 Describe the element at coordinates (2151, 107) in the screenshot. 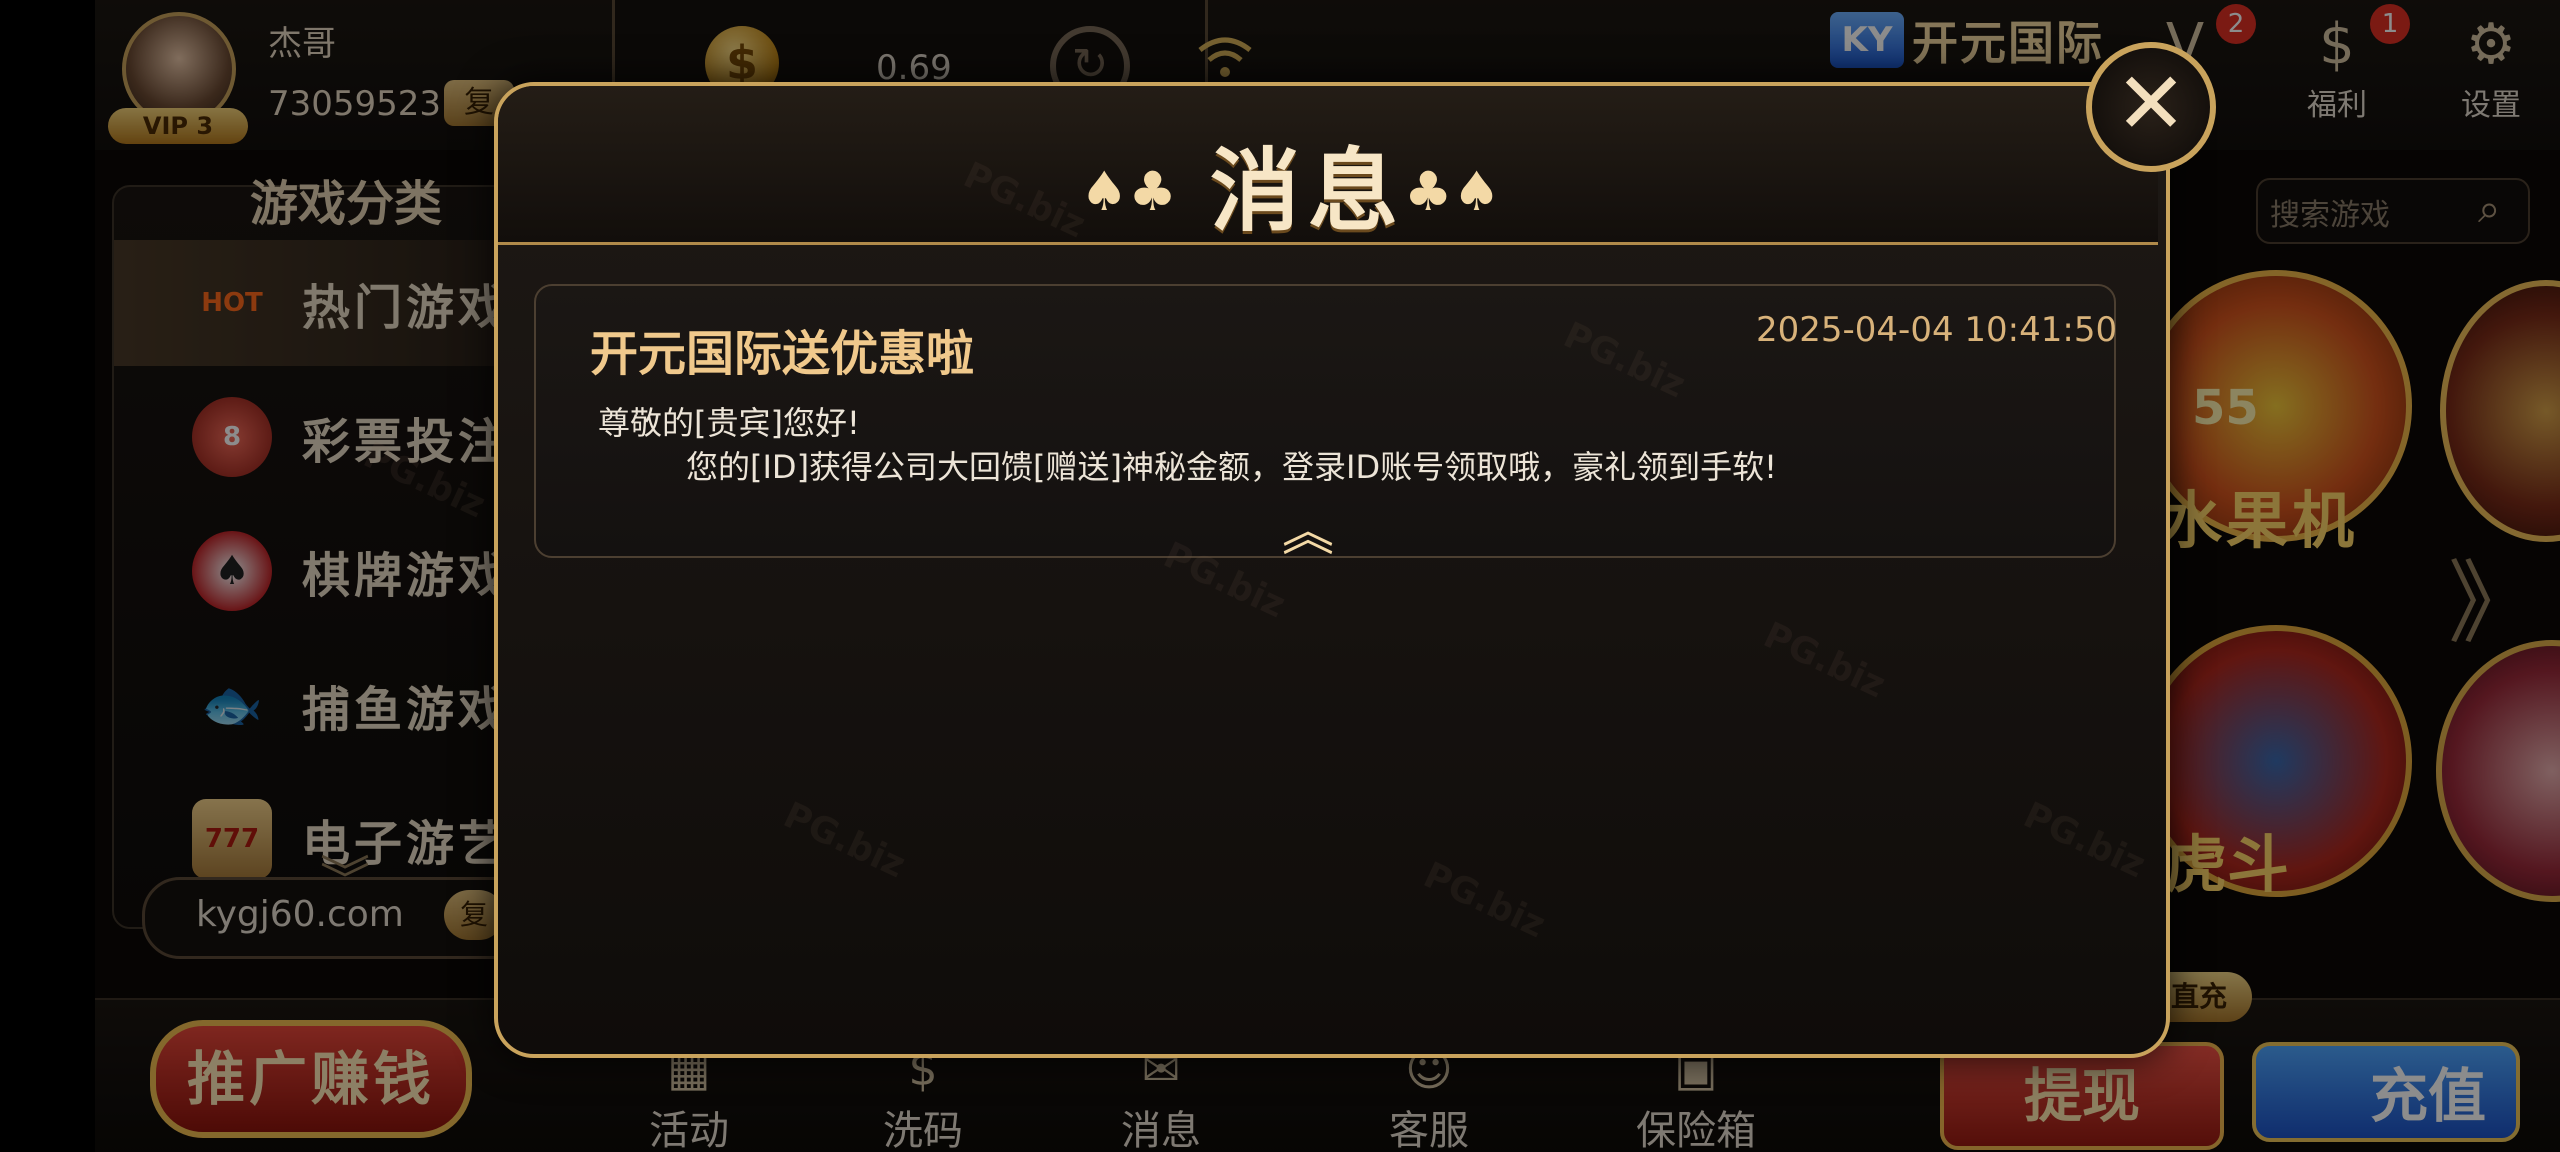

I see `close-button: ✕` at that location.